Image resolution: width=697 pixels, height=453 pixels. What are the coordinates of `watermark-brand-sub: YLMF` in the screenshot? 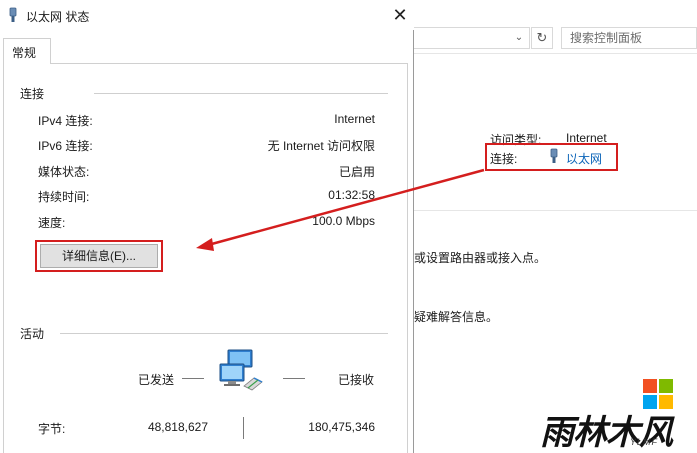 It's located at (644, 442).